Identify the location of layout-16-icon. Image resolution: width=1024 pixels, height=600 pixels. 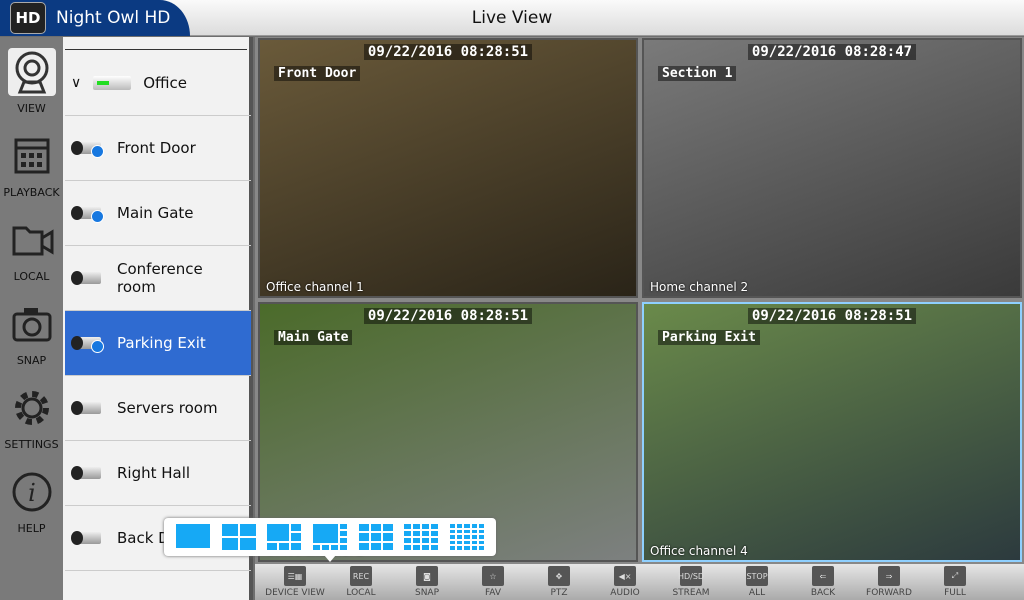
(421, 537).